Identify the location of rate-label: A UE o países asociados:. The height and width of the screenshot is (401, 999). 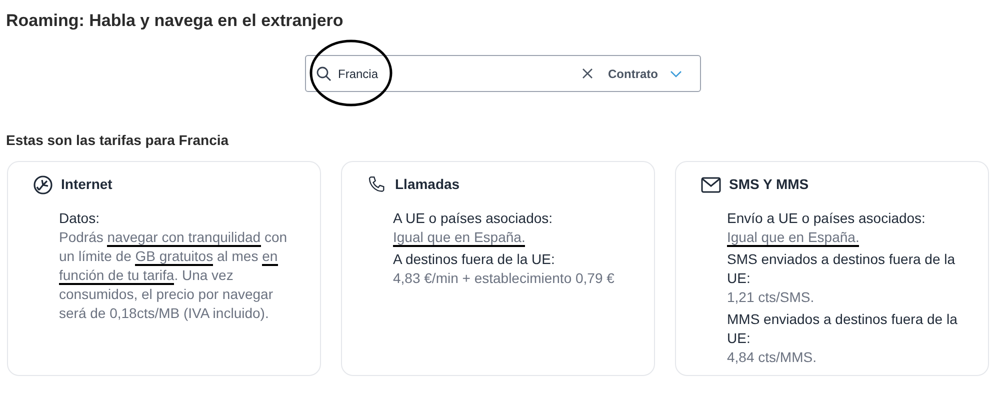
(473, 218).